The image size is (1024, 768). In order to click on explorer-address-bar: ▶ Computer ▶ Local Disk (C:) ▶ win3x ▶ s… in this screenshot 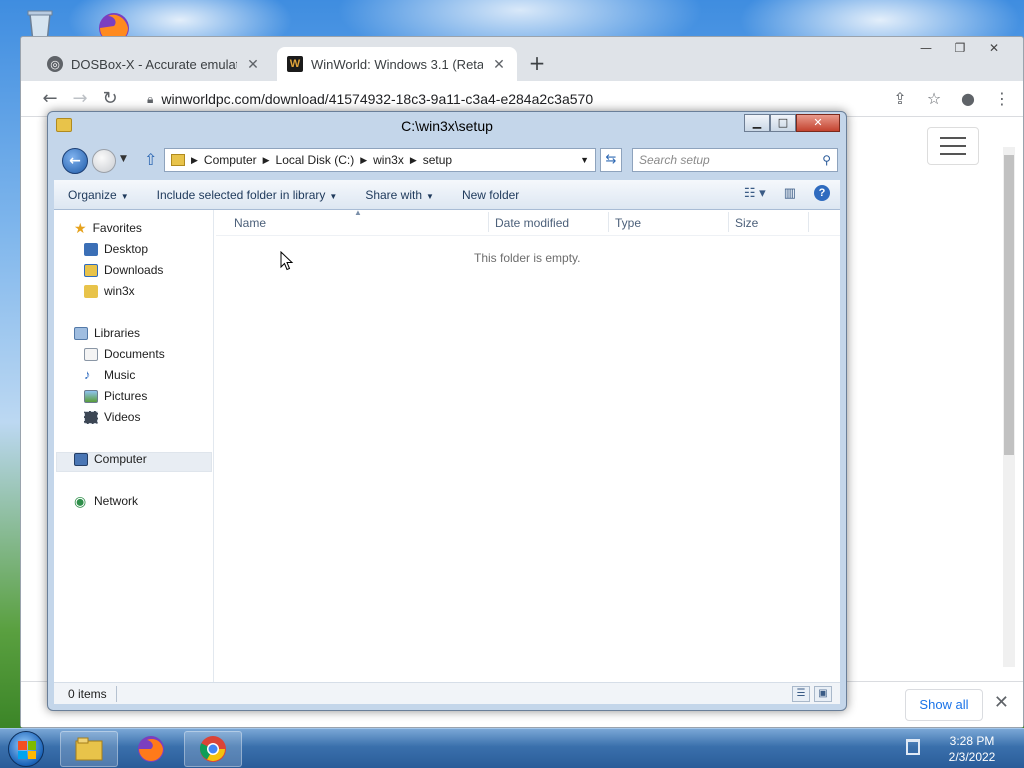, I will do `click(380, 160)`.